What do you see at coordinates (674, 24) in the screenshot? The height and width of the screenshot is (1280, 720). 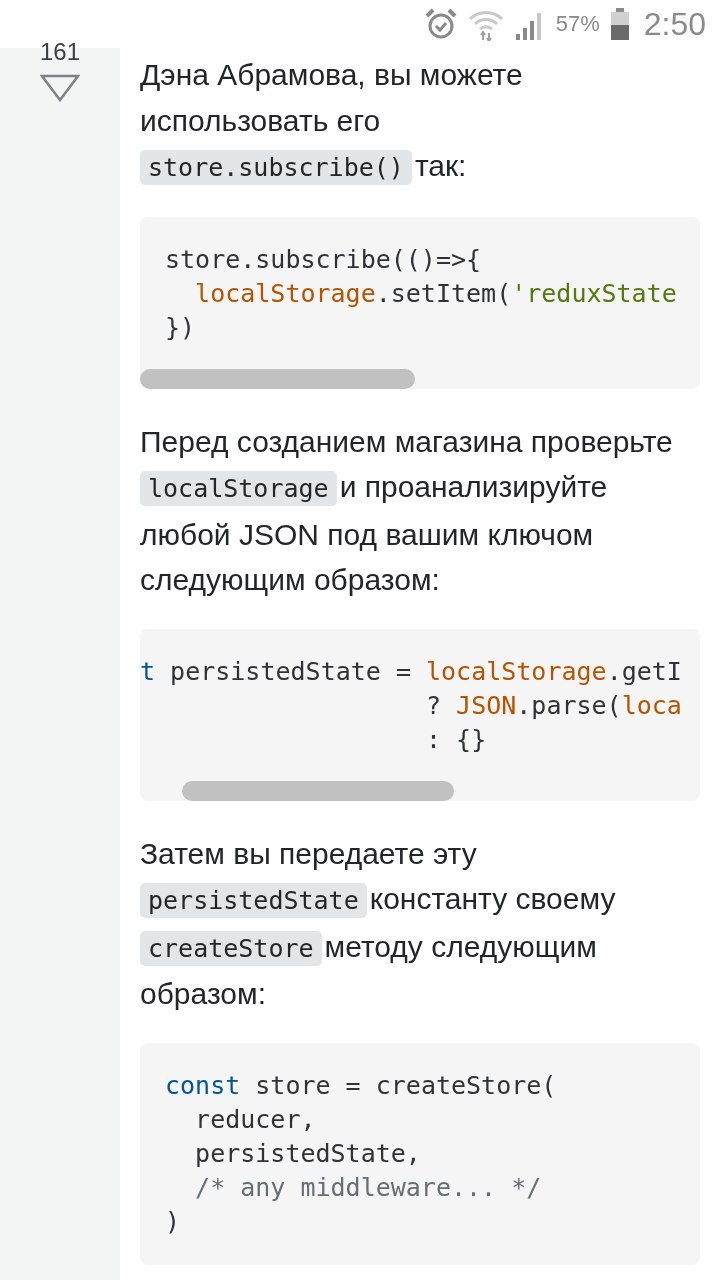 I see `clock-time: 2:50` at bounding box center [674, 24].